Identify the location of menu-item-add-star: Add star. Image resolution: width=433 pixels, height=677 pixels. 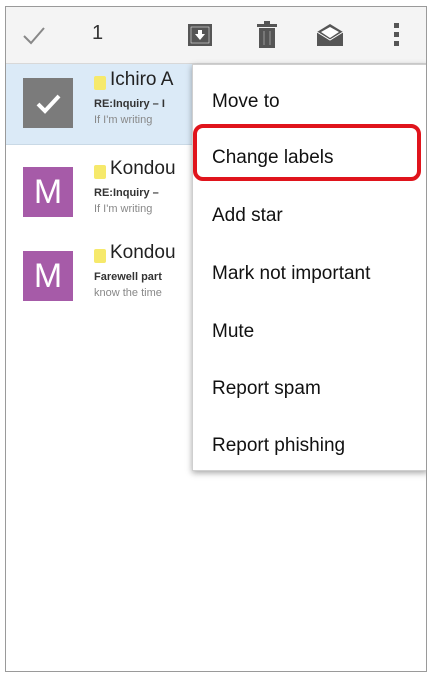
(309, 216).